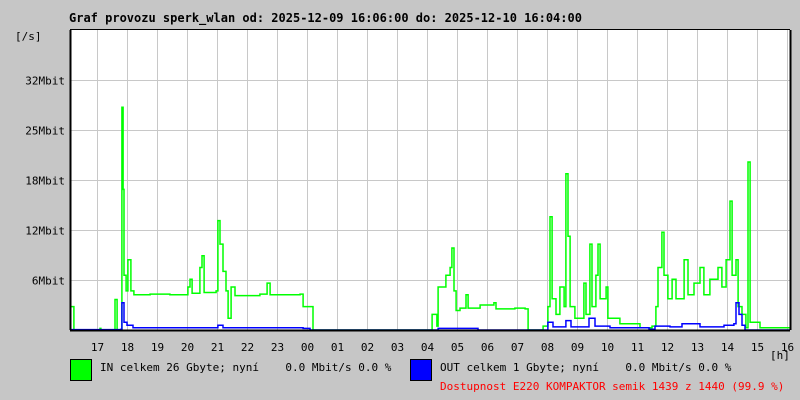 This screenshot has height=400, width=800. Describe the element at coordinates (487, 347) in the screenshot. I see `x-tick-label: 06` at that location.